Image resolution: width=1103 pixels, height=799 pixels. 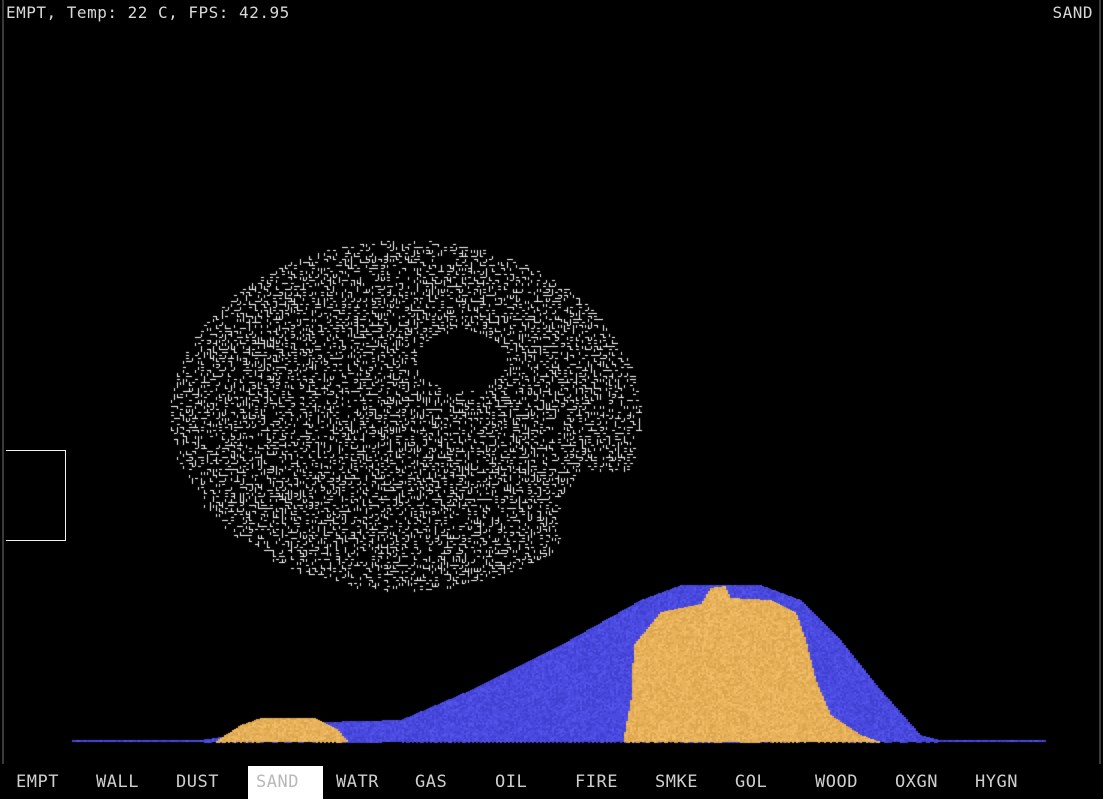 What do you see at coordinates (751, 782) in the screenshot?
I see `tool-label: GOL` at bounding box center [751, 782].